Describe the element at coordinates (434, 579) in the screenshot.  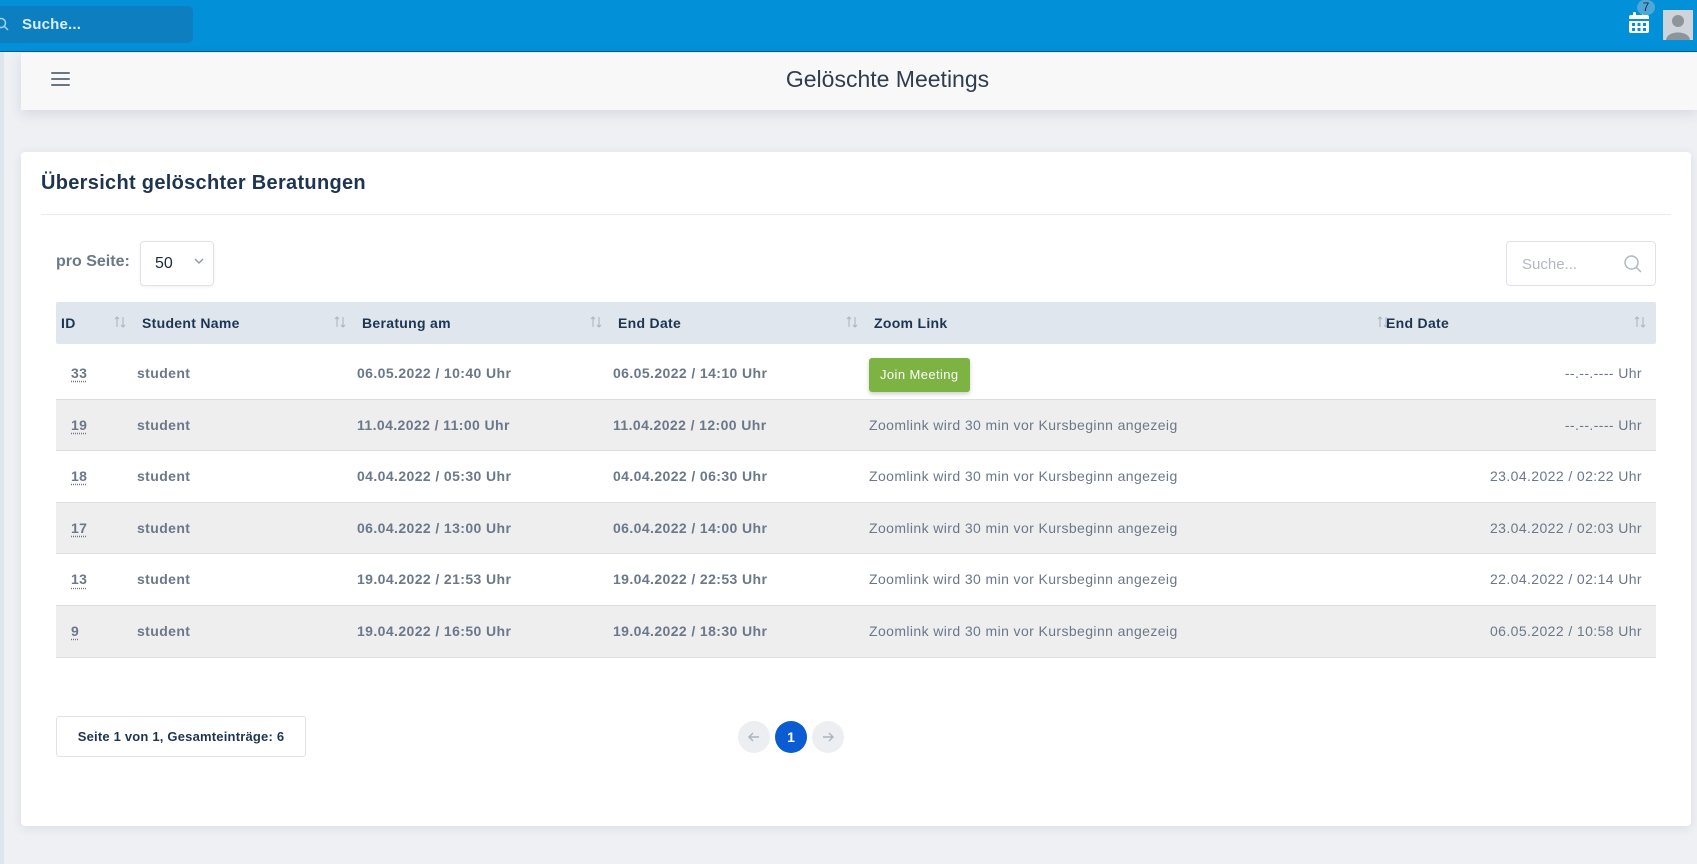
I see `row-beratung-am: 19.04.2022 / 21:53 Uhr` at that location.